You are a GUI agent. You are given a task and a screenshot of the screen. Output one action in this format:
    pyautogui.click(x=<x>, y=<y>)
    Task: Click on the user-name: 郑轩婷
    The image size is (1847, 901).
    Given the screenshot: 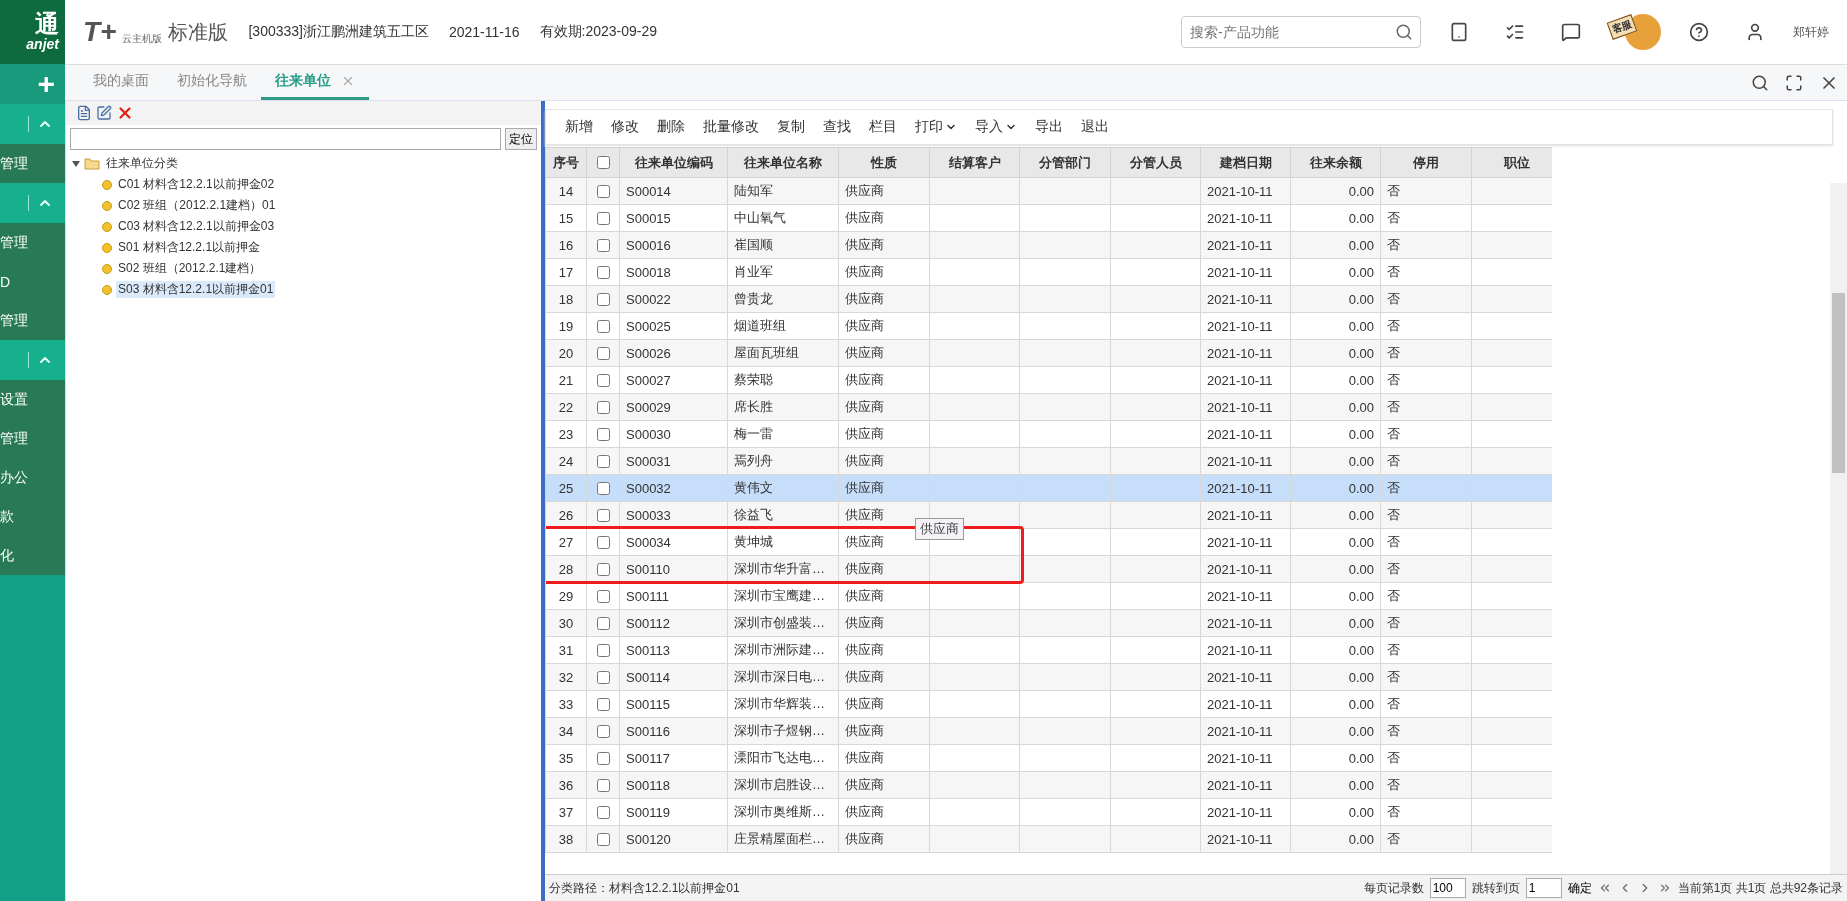 What is the action you would take?
    pyautogui.click(x=1811, y=32)
    